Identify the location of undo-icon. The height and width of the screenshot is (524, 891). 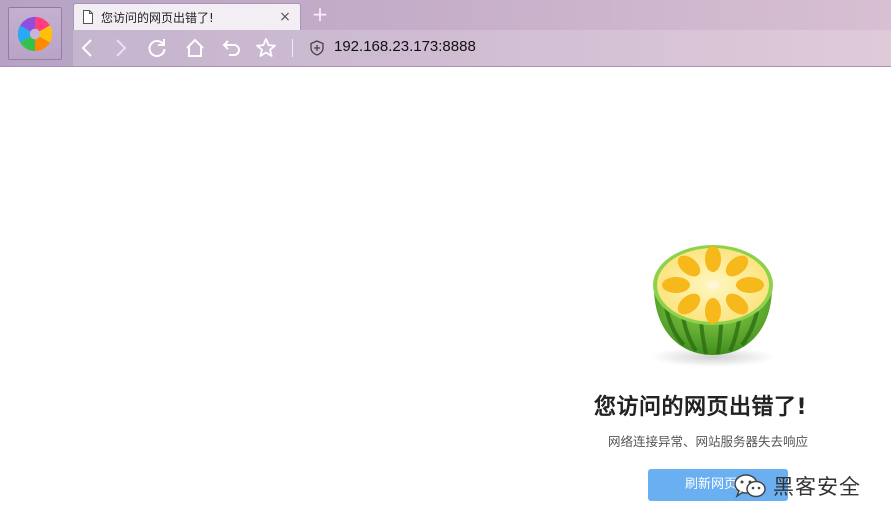
(231, 48).